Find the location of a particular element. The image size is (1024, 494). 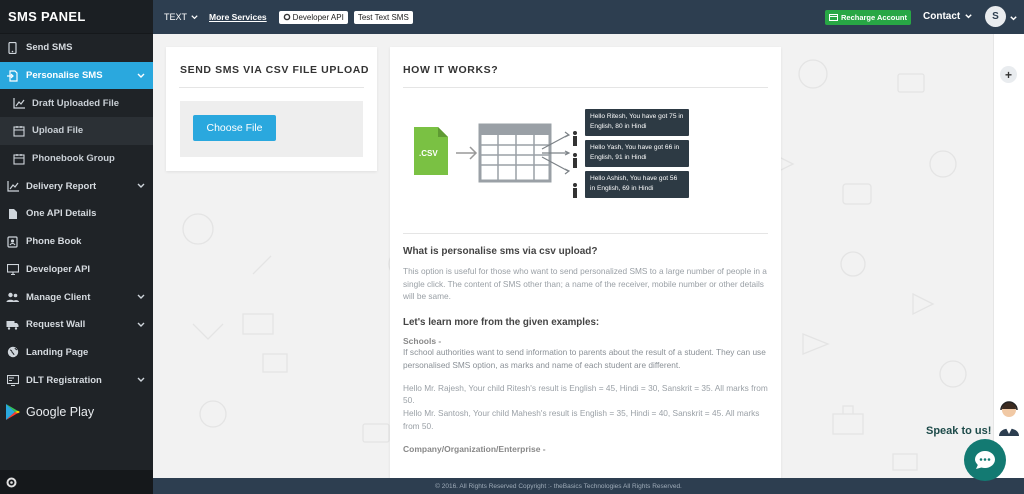

register-icon is located at coordinates (12, 380).